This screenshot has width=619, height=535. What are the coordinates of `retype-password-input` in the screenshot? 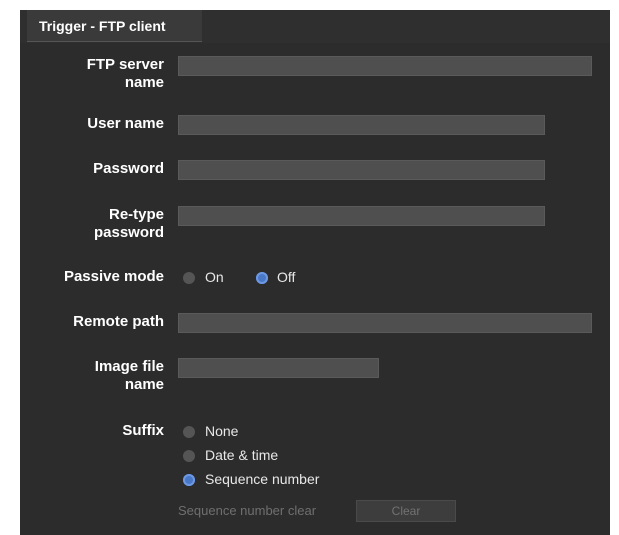 It's located at (361, 216).